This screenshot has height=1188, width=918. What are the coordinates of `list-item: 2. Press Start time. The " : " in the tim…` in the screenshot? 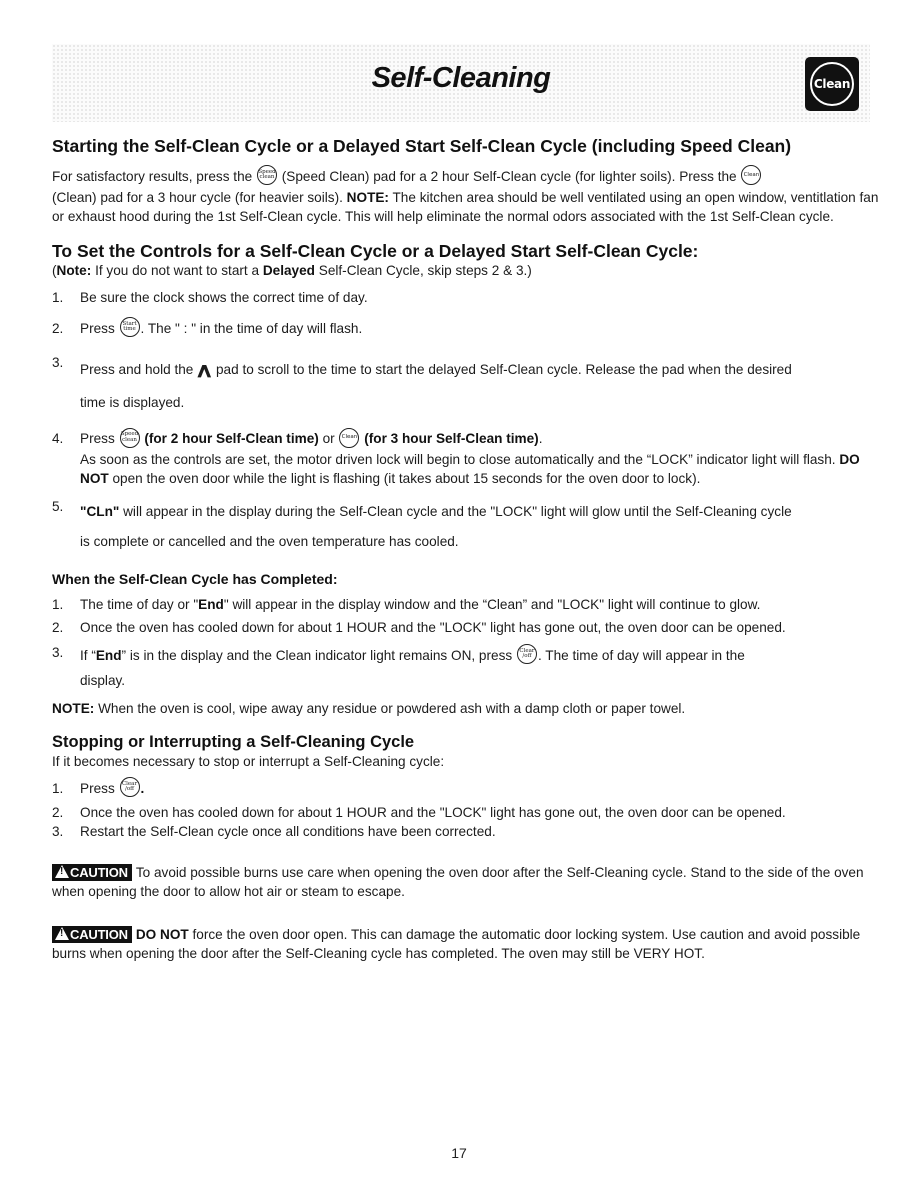 It's located at (467, 328).